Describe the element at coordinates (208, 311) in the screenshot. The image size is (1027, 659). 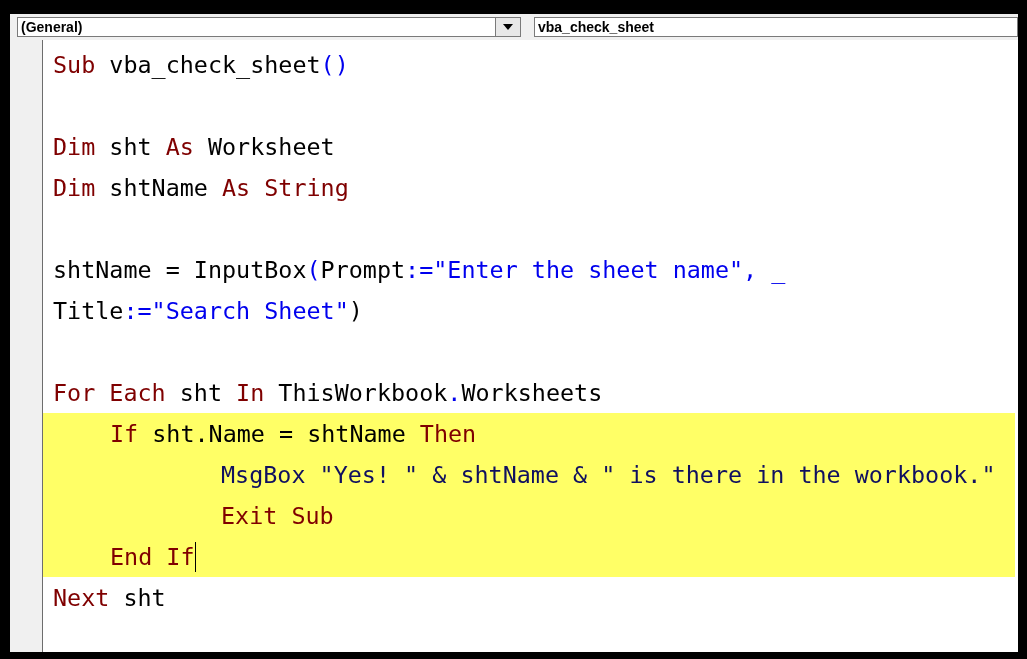
I see `code-line: Title:="Search Sheet")` at that location.